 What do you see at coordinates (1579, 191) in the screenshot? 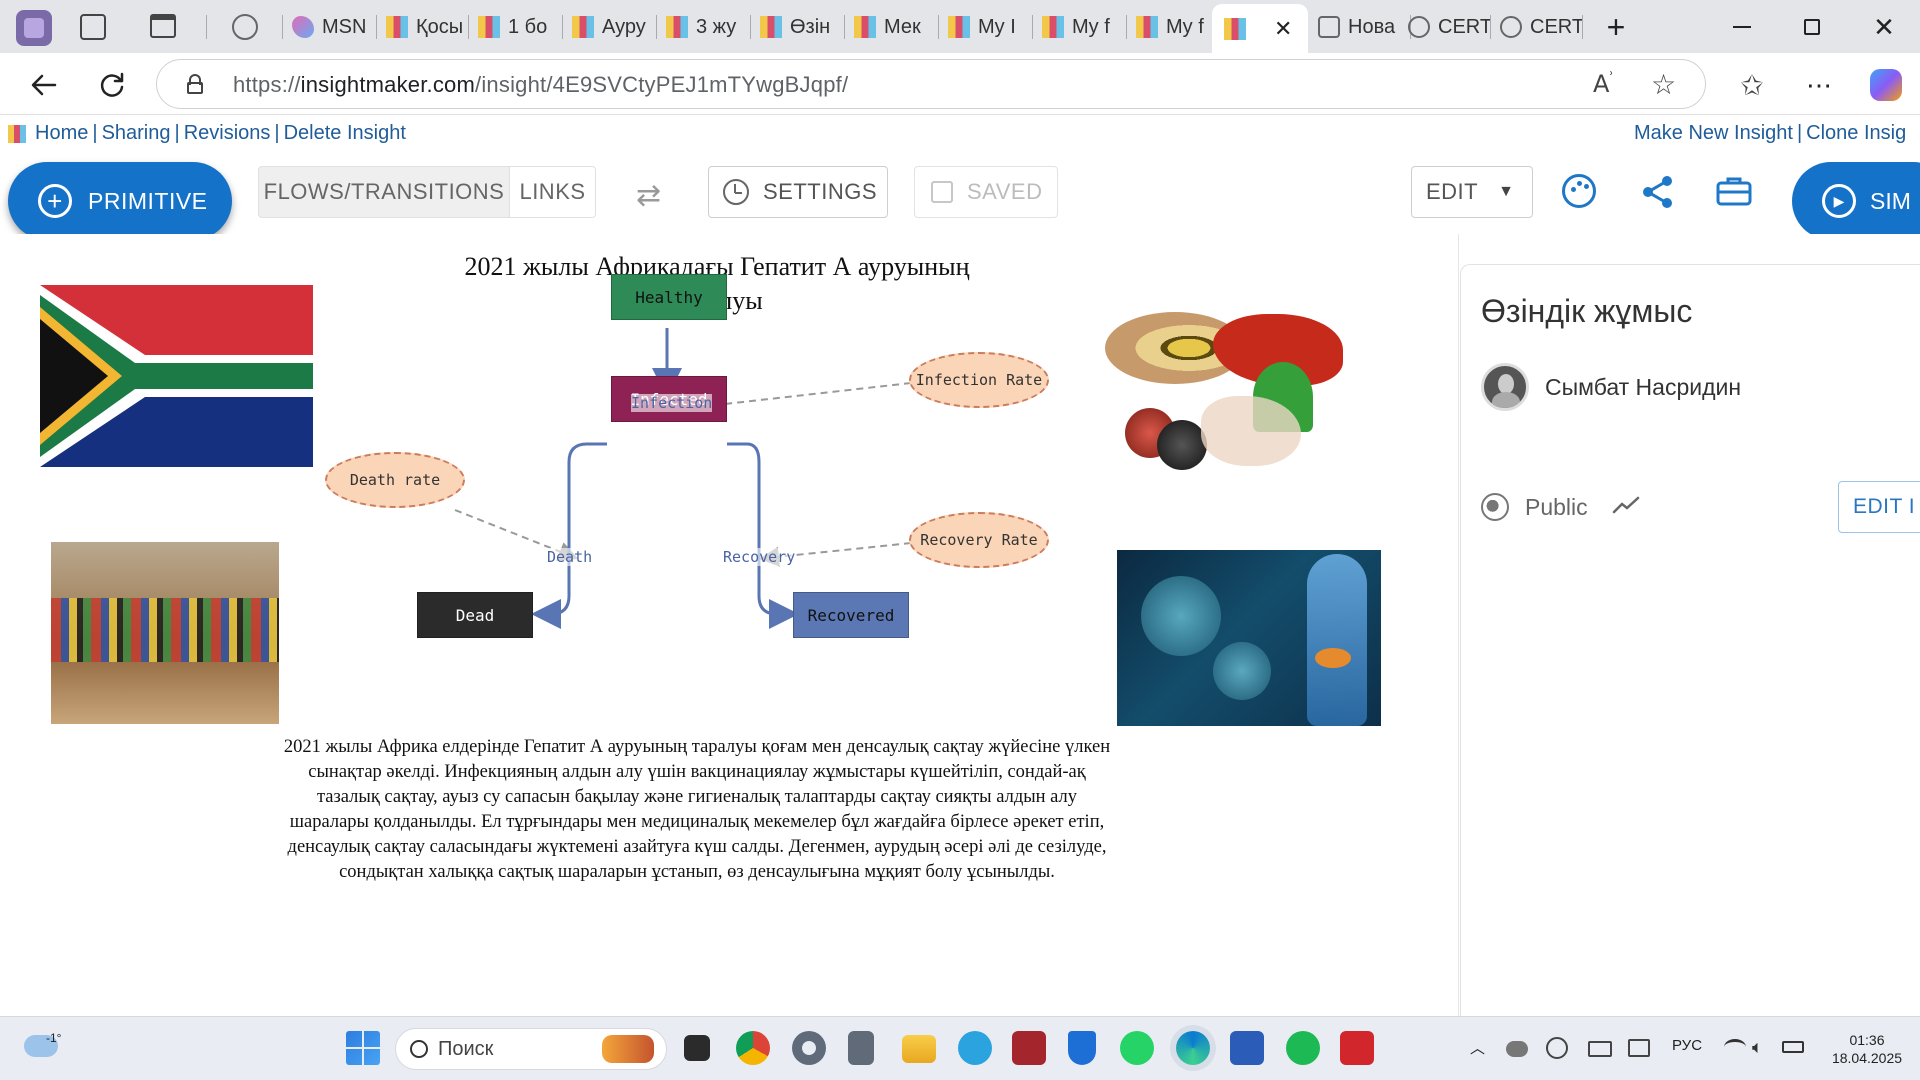
I see `palette-icon` at bounding box center [1579, 191].